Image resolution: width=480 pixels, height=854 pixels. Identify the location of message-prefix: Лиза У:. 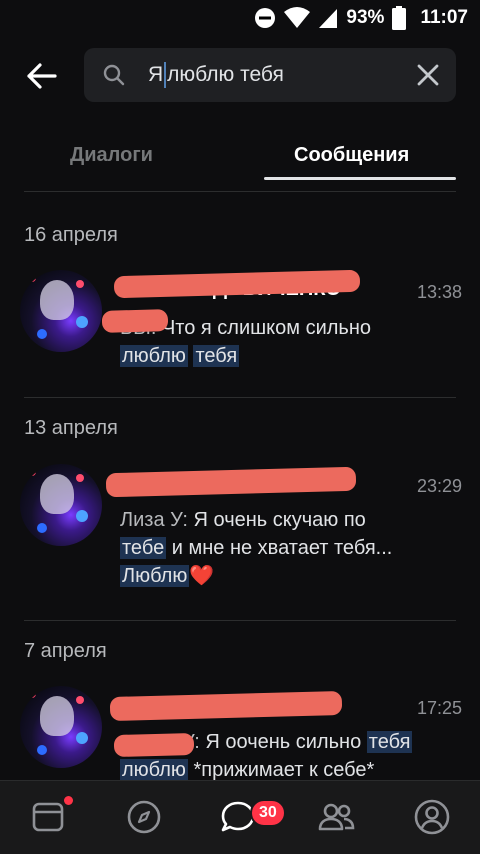
(154, 520).